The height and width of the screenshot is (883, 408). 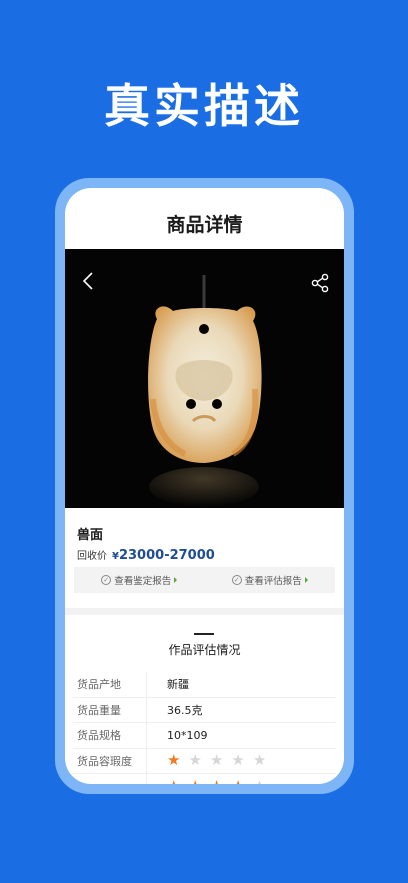 I want to click on price-row: 回收价 ¥ 23000-27000, so click(x=146, y=555).